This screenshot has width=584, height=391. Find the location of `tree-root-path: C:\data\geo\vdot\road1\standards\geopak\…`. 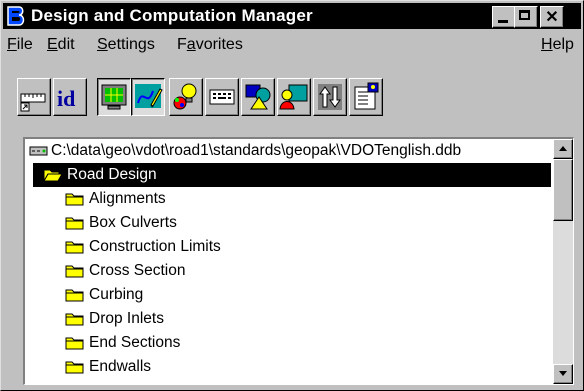

tree-root-path: C:\data\geo\vdot\road1\standards\geopak\… is located at coordinates (287, 151).